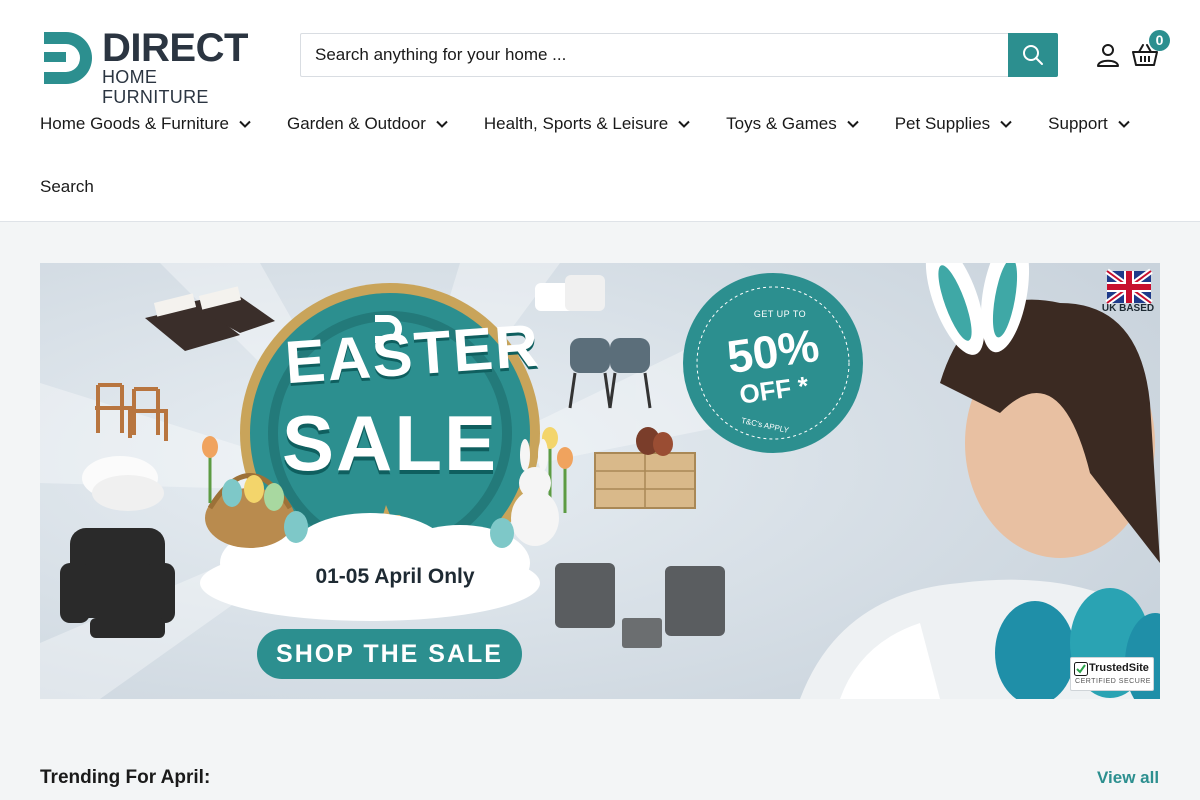 The width and height of the screenshot is (1200, 800). I want to click on search-button, so click(1033, 55).